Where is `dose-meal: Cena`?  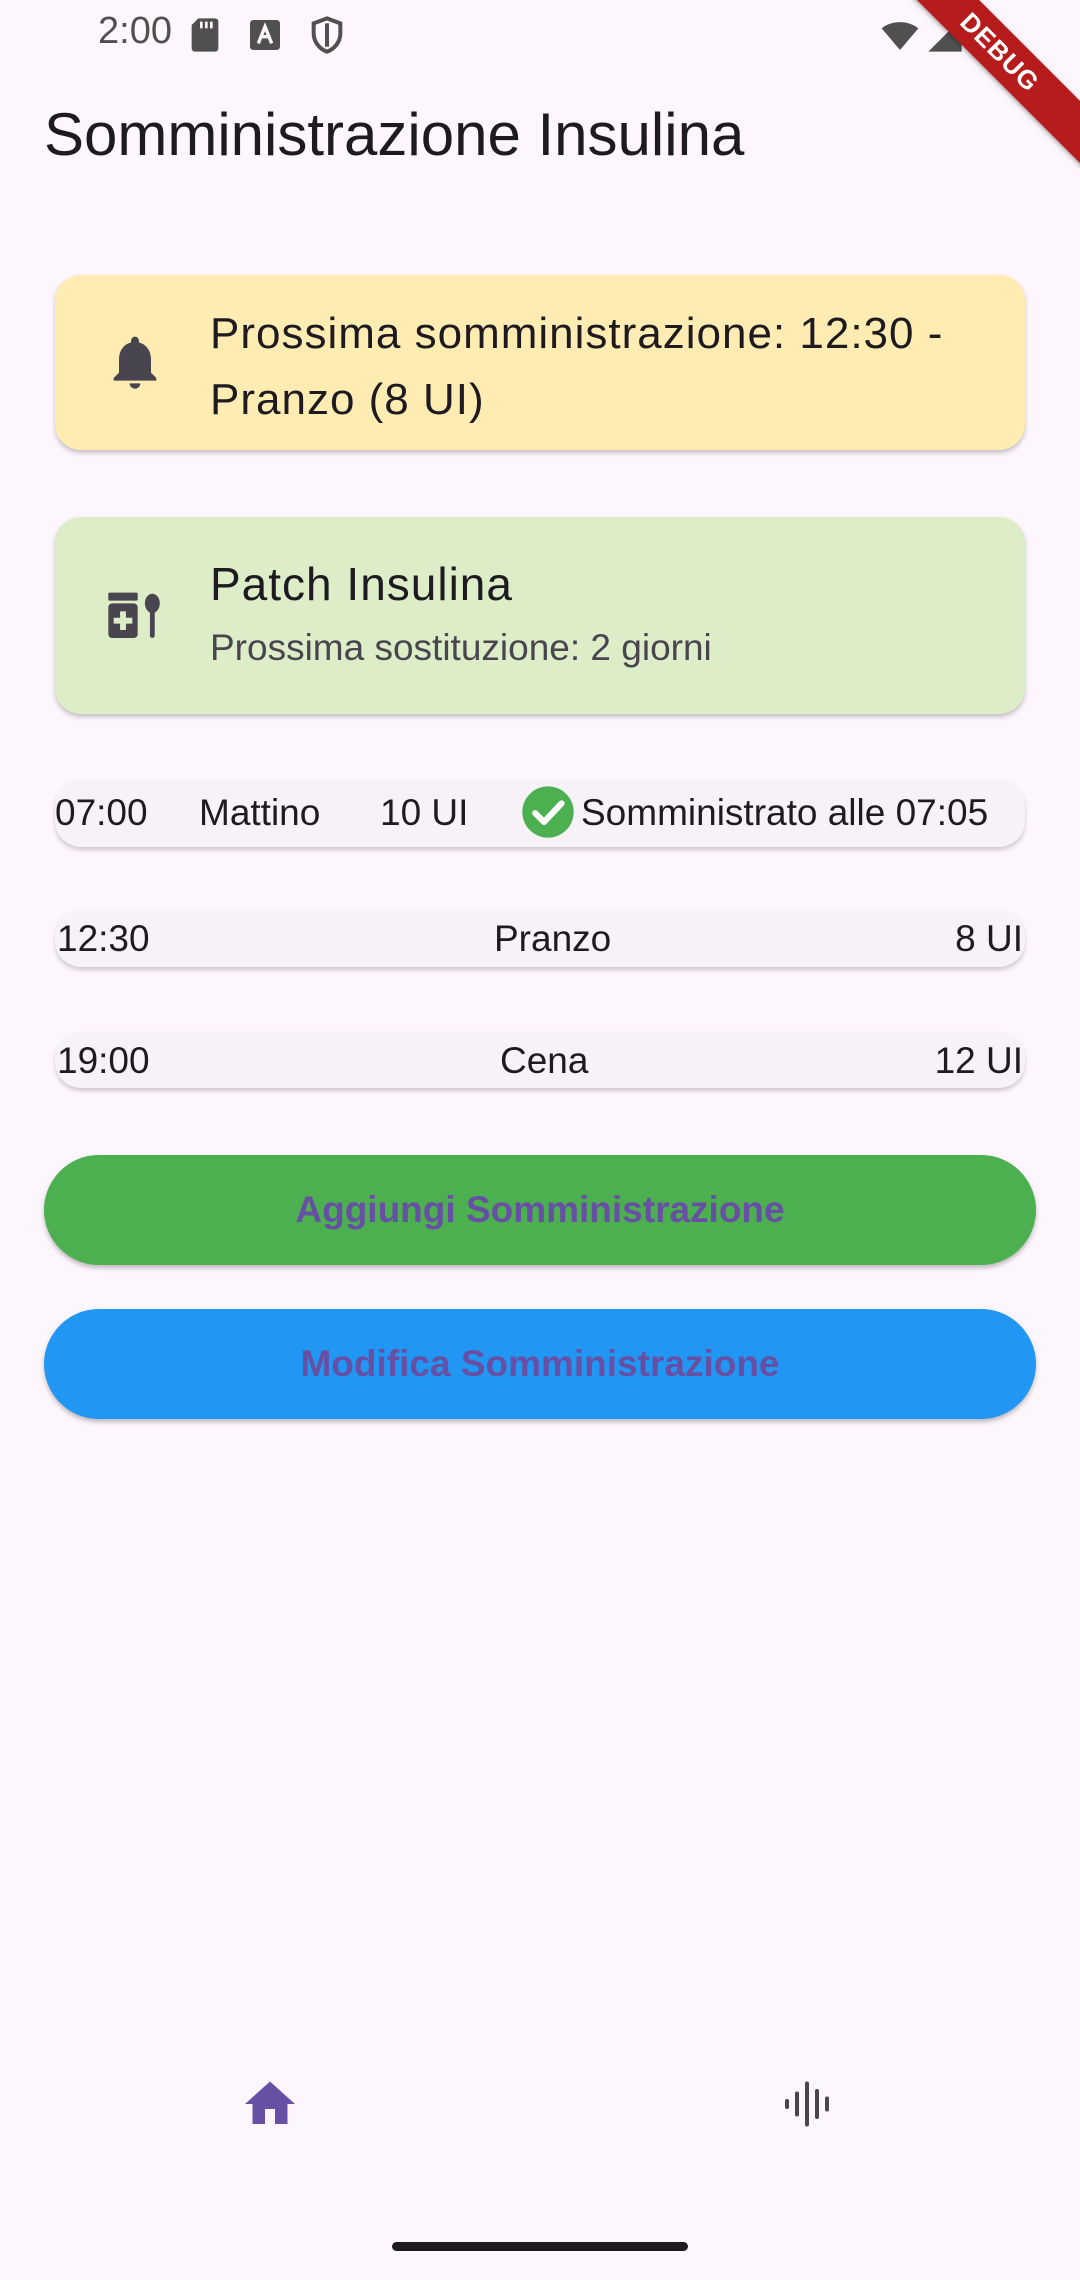 dose-meal: Cena is located at coordinates (544, 1060).